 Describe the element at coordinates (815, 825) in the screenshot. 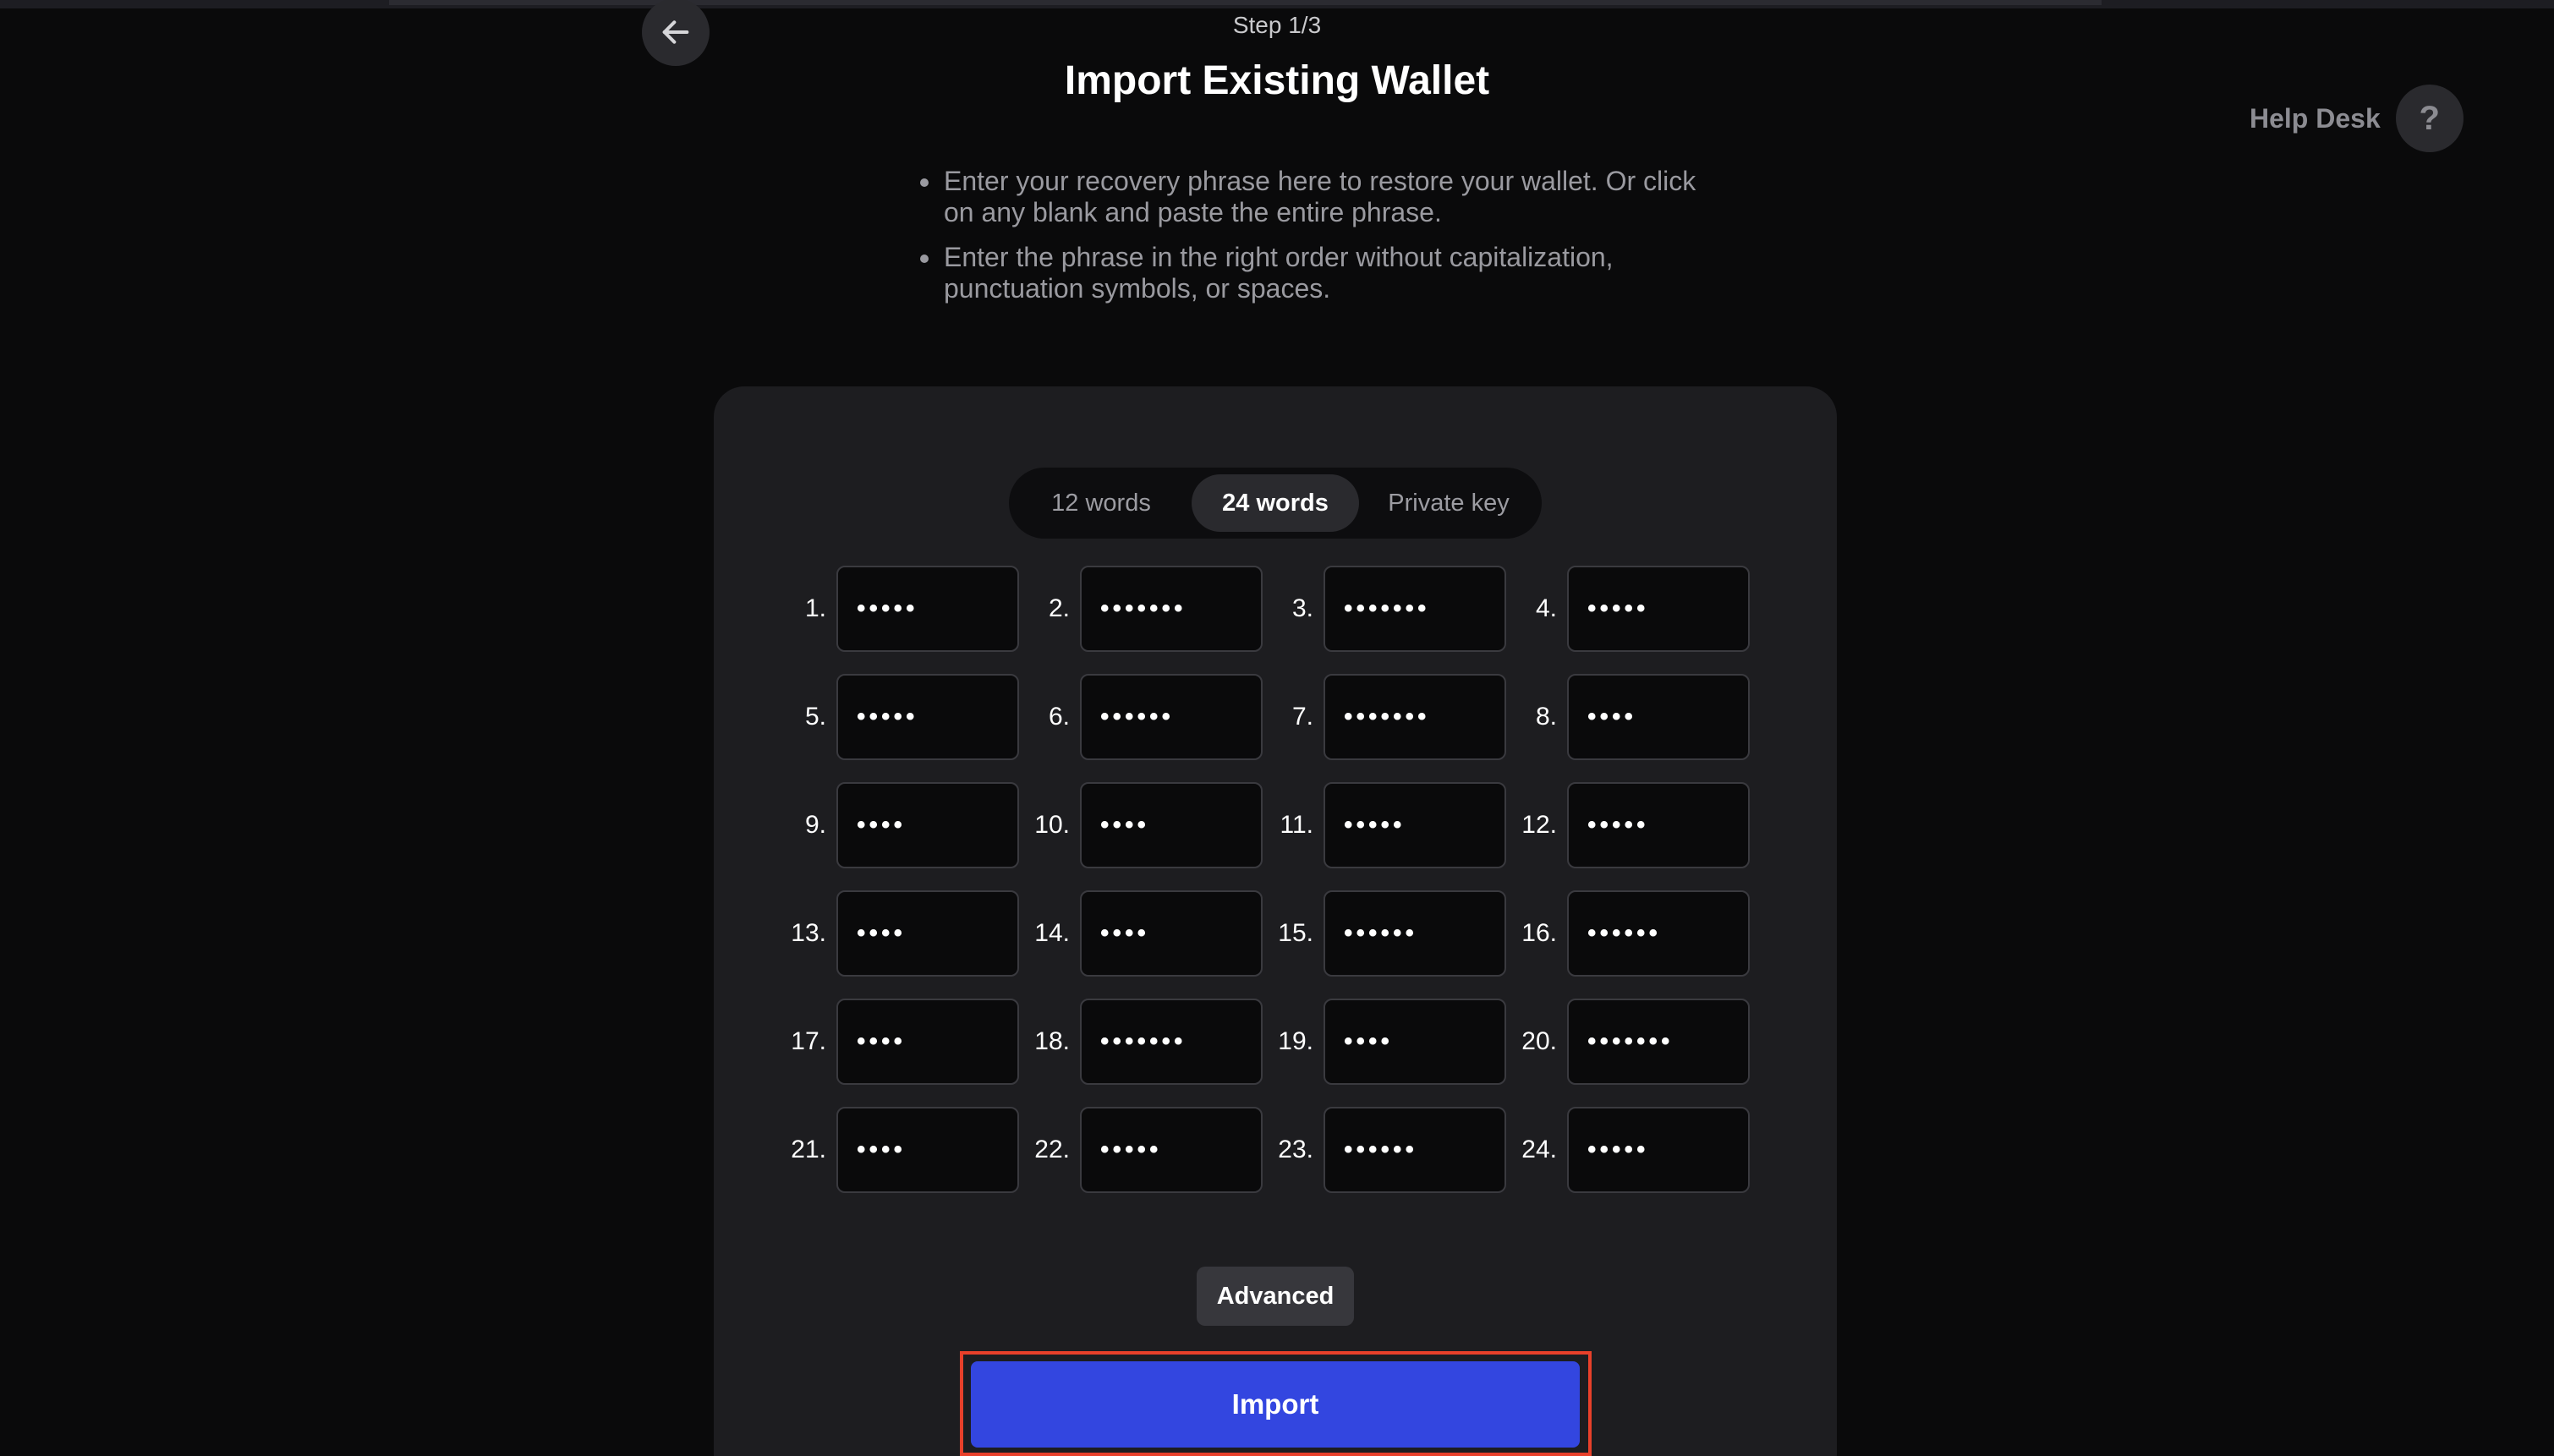

I see `word-number-label: 9.` at that location.